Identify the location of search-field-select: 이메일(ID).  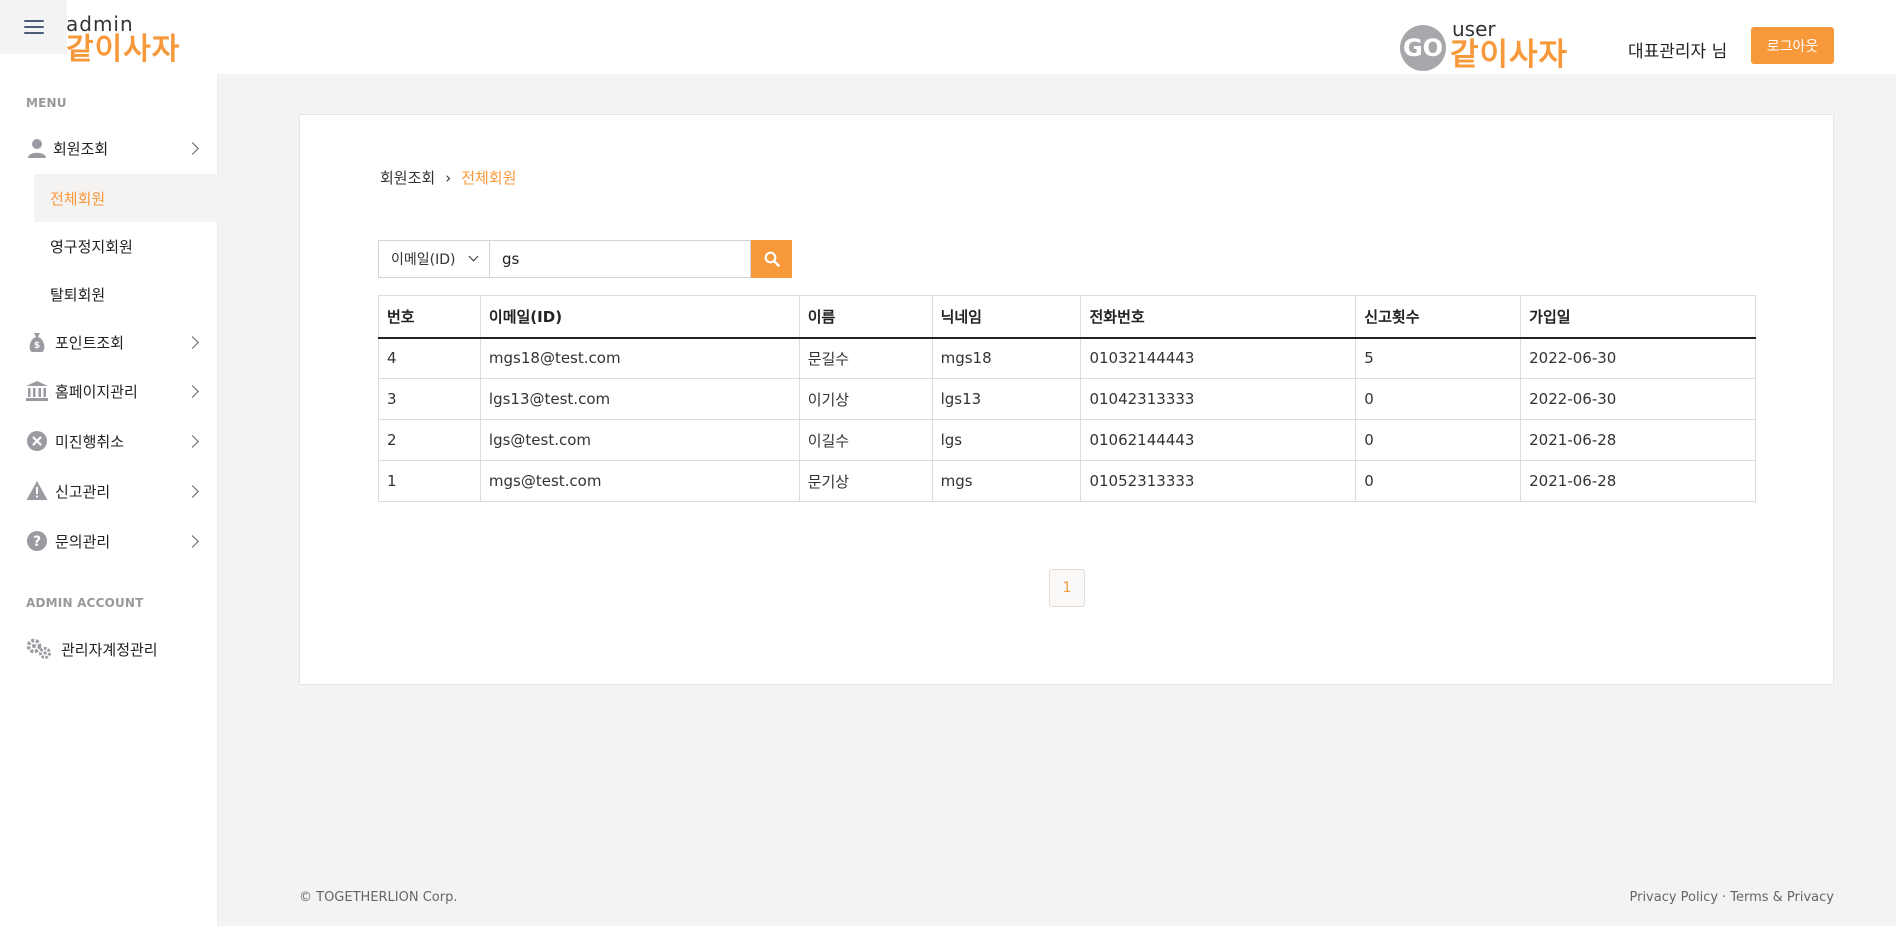
(434, 259).